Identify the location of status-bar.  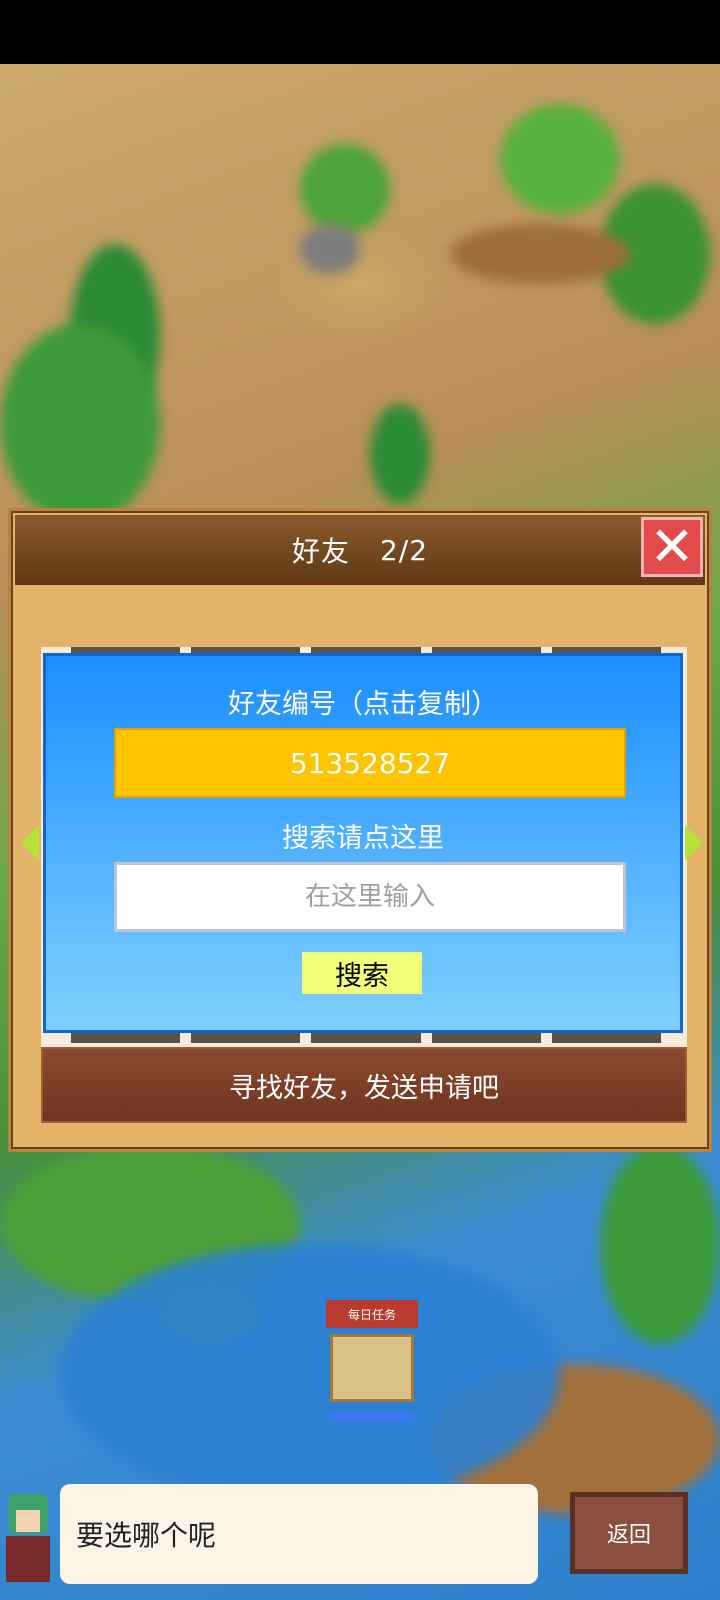
(360, 32).